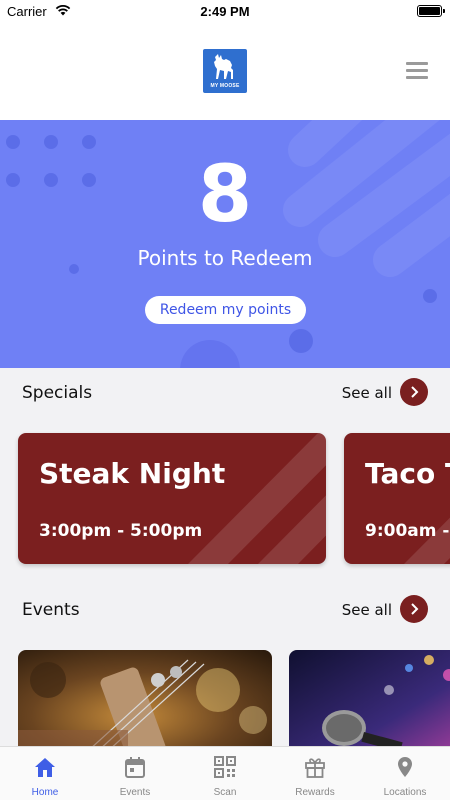 The image size is (450, 800). I want to click on bottom-tab-bar: Home Events Scan Rewards Locations, so click(225, 773).